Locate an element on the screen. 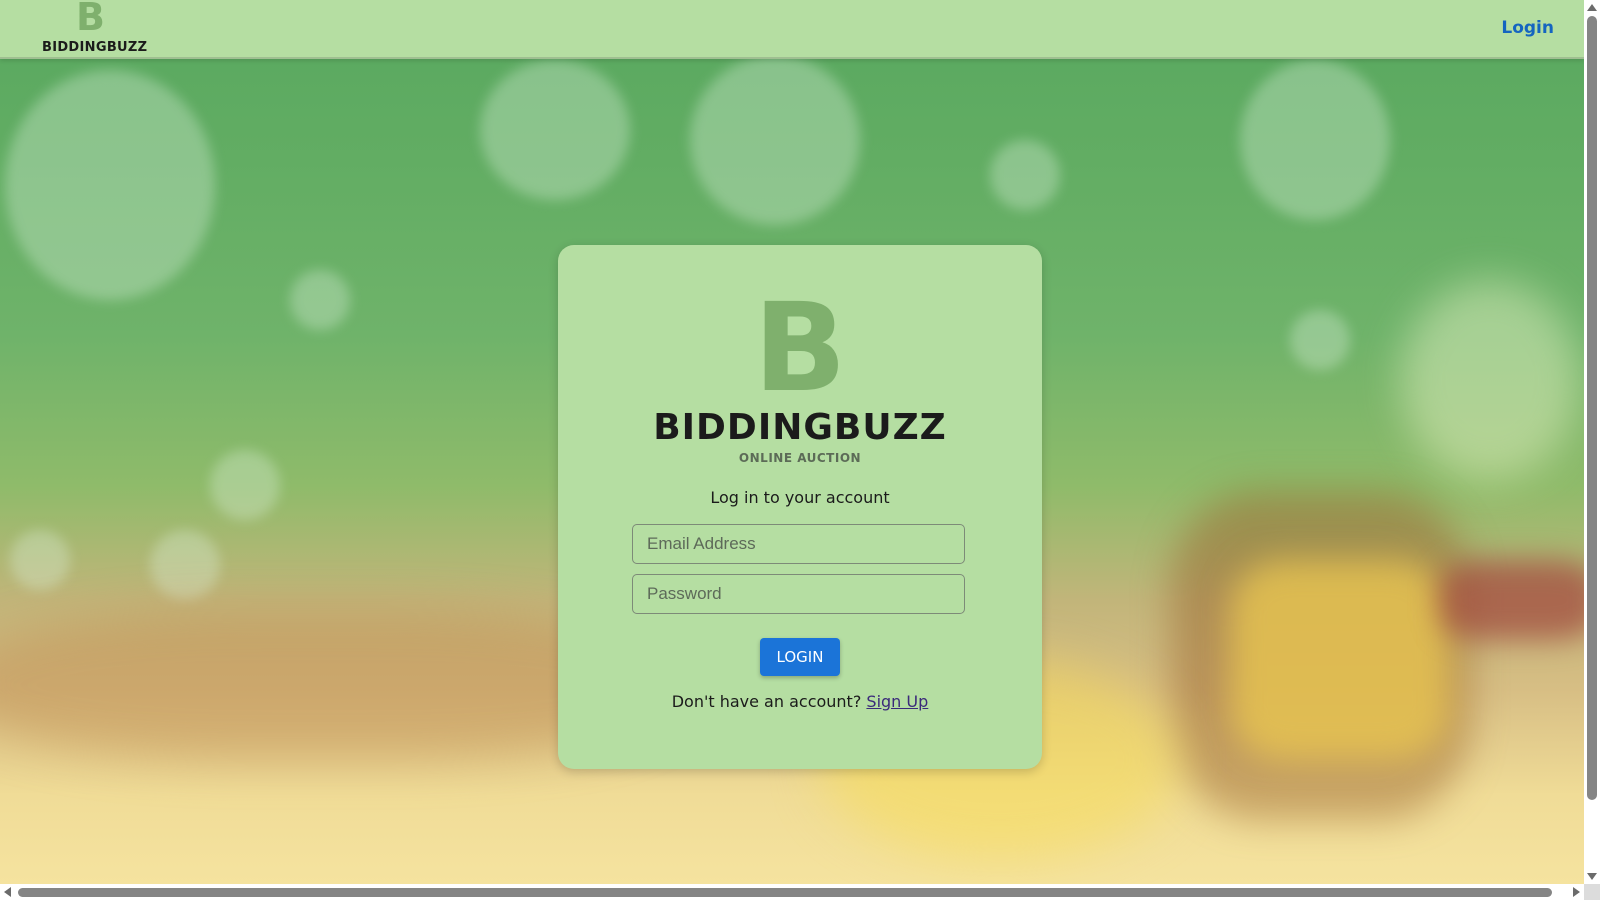 The height and width of the screenshot is (900, 1600). arrow-down-icon is located at coordinates (1592, 876).